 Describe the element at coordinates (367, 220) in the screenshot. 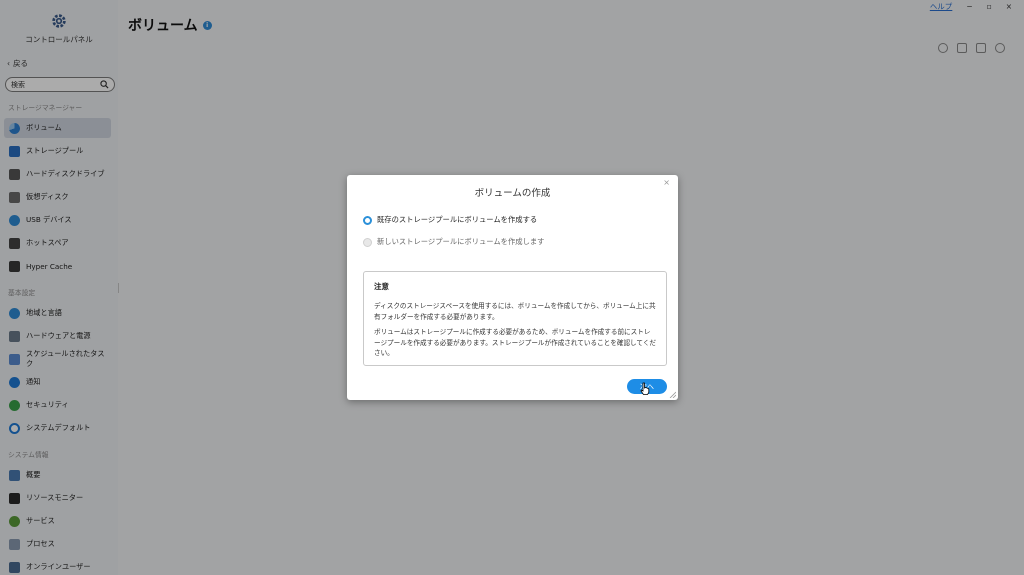

I see `radio-selected-icon` at that location.